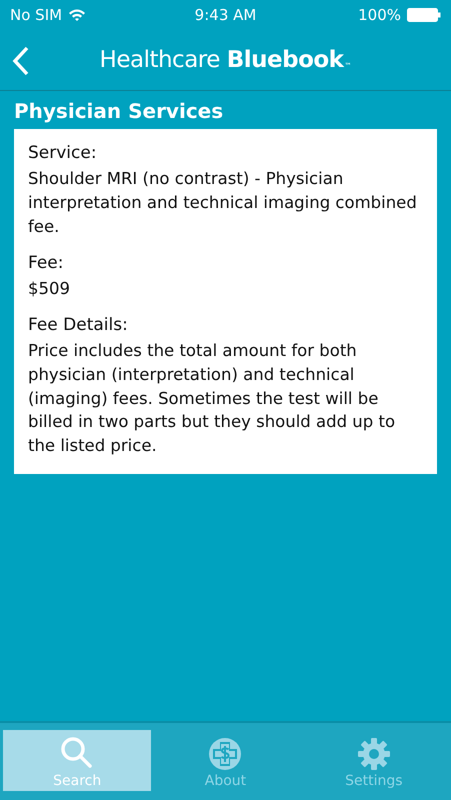 The height and width of the screenshot is (800, 451). I want to click on field-label: Service:, so click(63, 153).